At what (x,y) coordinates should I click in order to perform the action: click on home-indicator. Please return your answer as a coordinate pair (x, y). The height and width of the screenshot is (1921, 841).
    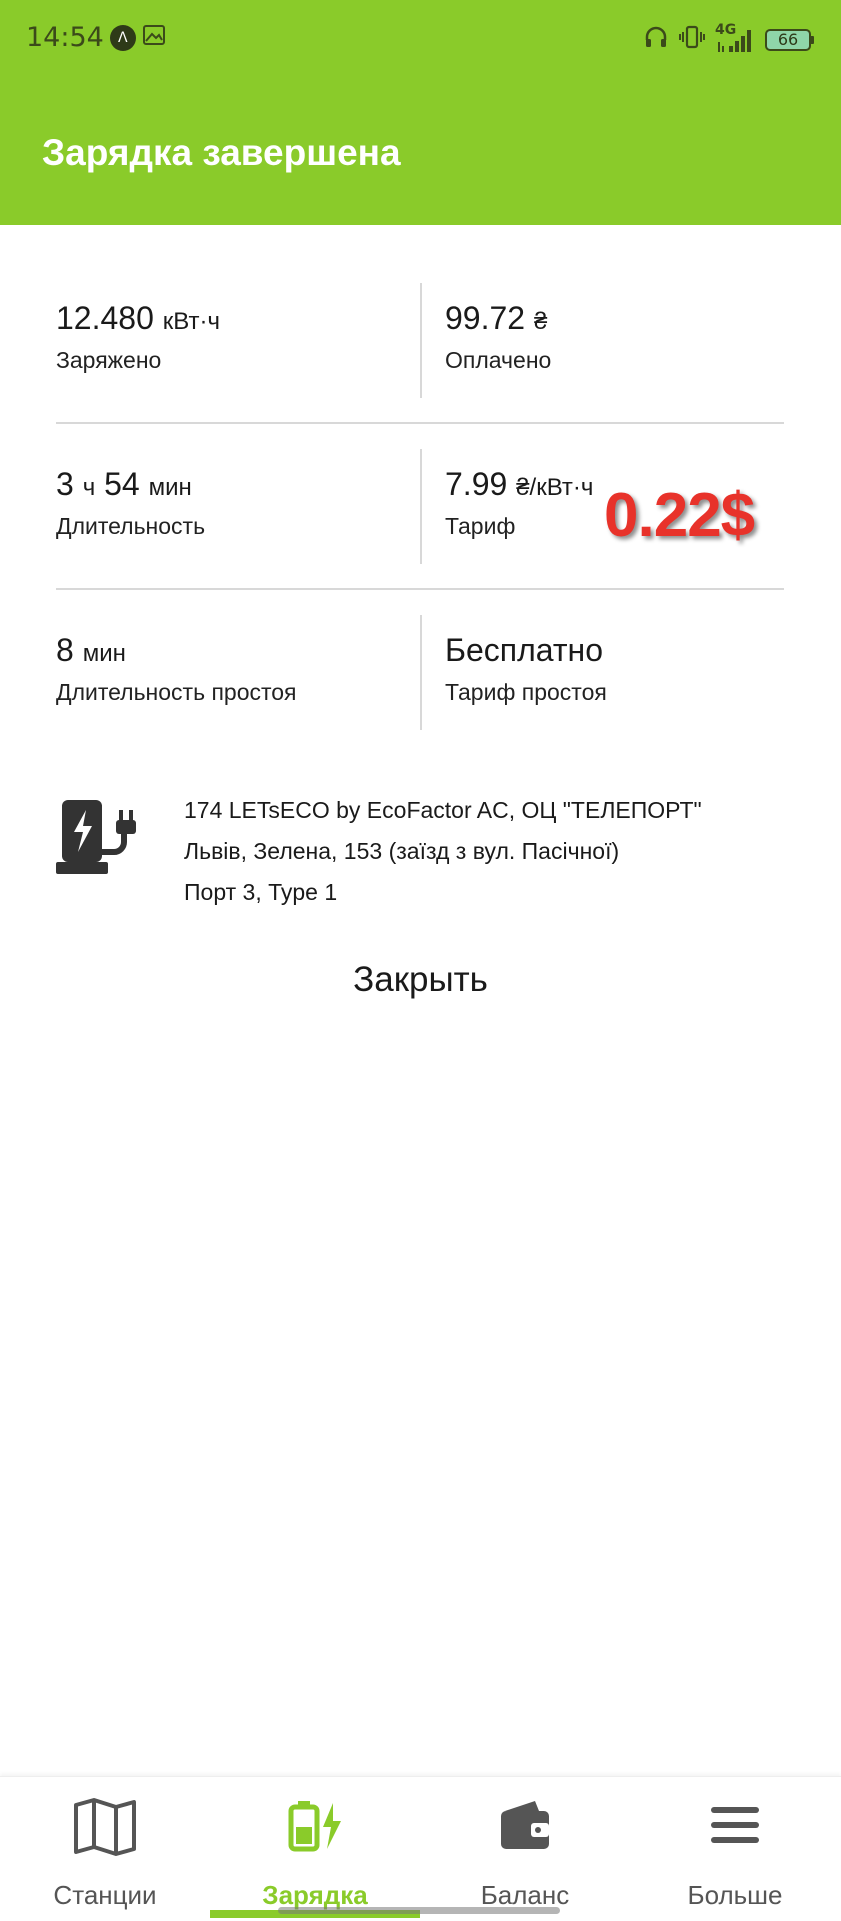
    Looking at the image, I should click on (419, 1910).